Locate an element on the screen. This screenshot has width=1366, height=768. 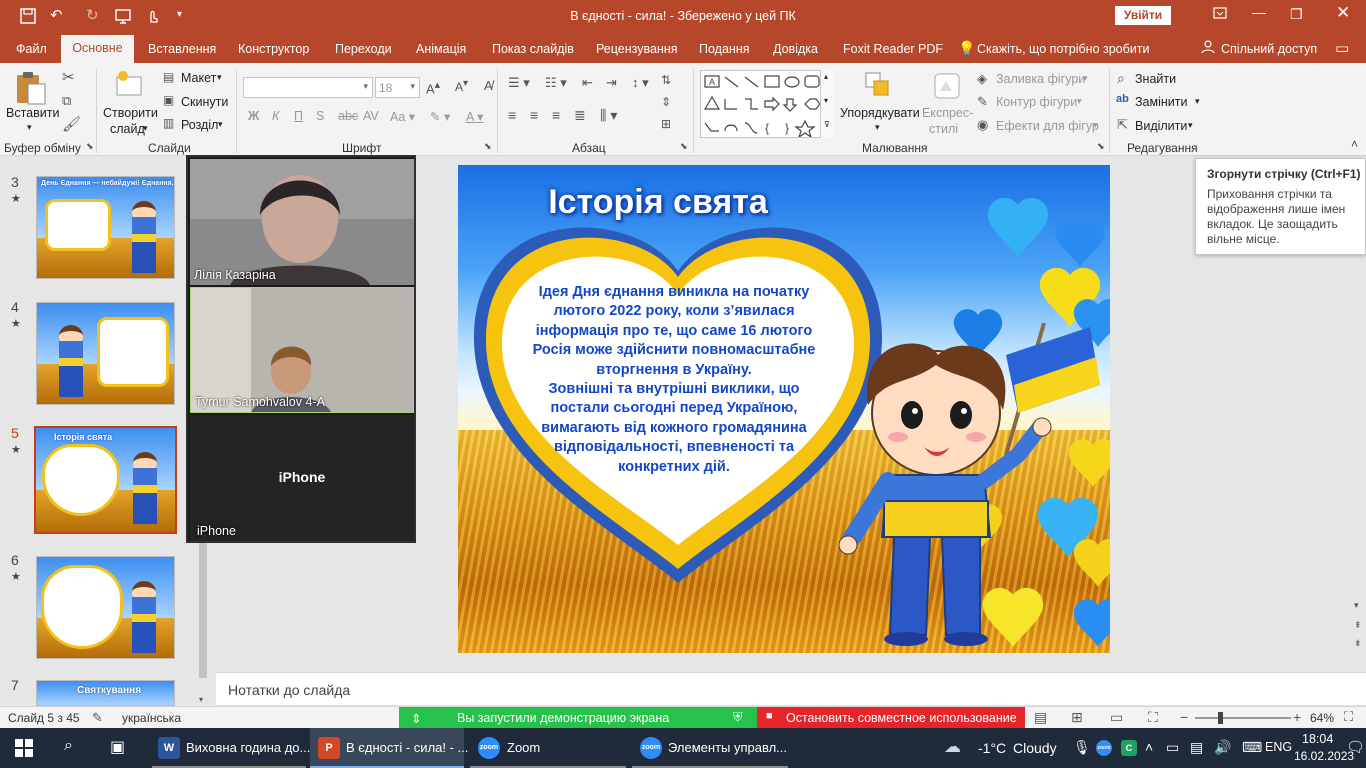
zoom-tray-icon: zoom is located at coordinates (1104, 748).